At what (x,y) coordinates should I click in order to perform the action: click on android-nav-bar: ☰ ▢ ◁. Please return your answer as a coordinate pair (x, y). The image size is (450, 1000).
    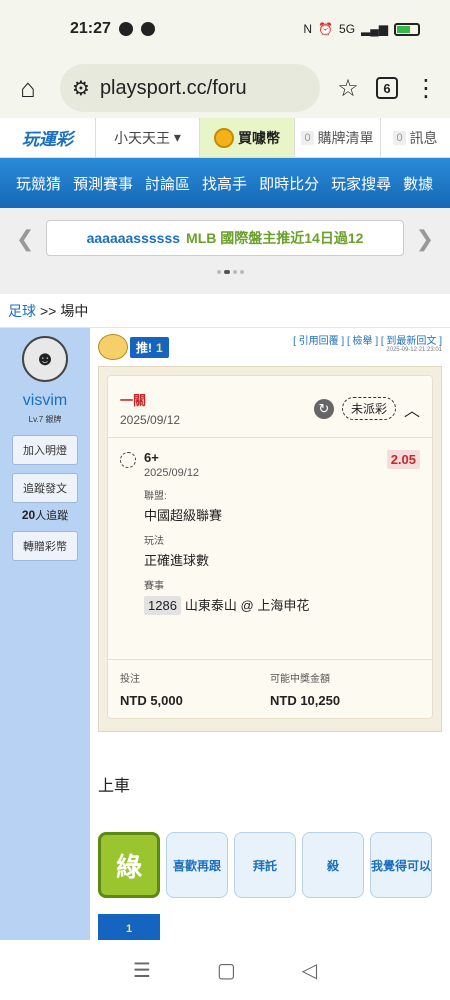
    Looking at the image, I should click on (225, 970).